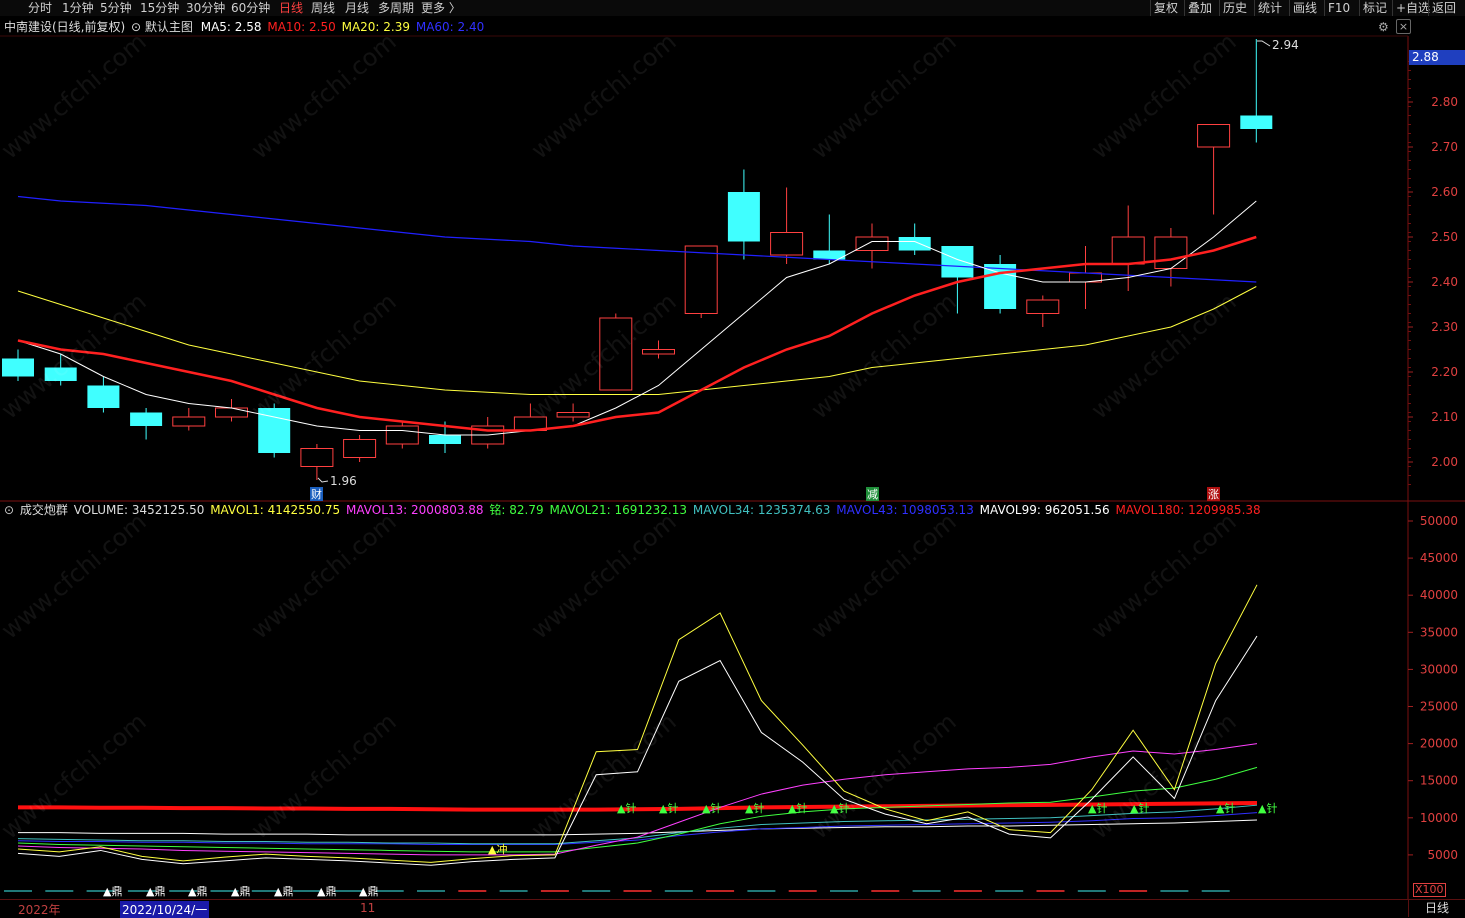  Describe the element at coordinates (1439, 707) in the screenshot. I see `volume-axis-label: 25000` at that location.